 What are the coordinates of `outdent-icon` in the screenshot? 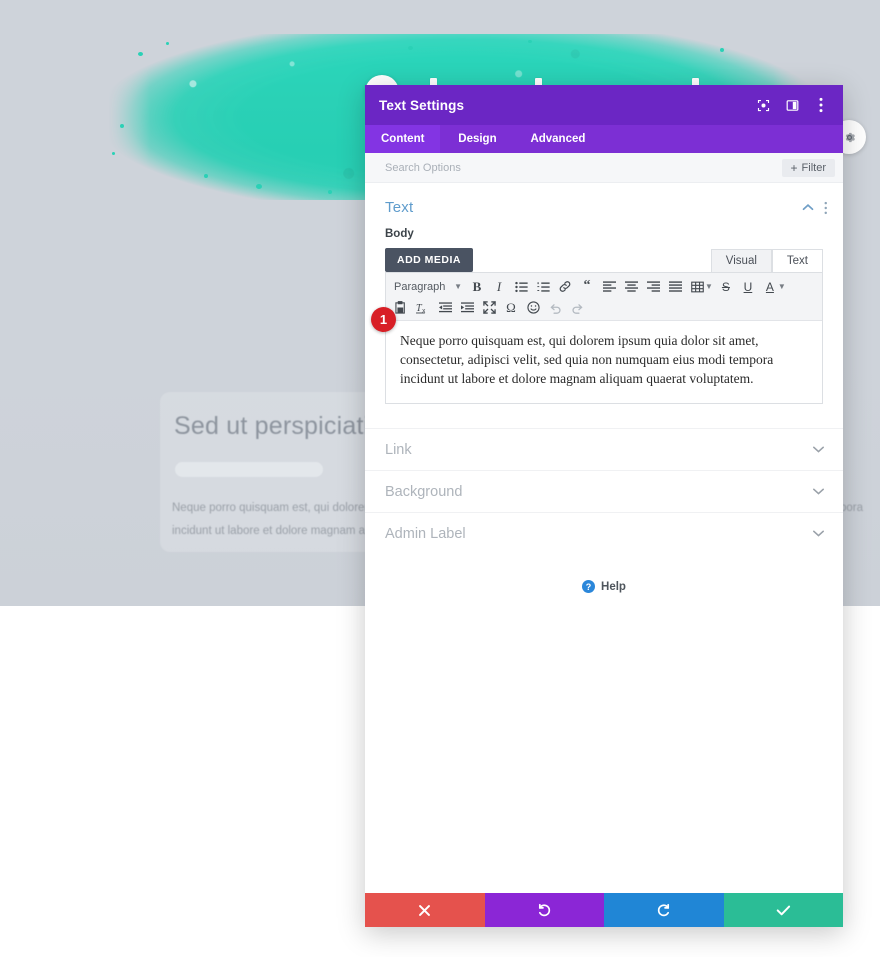 It's located at (445, 307).